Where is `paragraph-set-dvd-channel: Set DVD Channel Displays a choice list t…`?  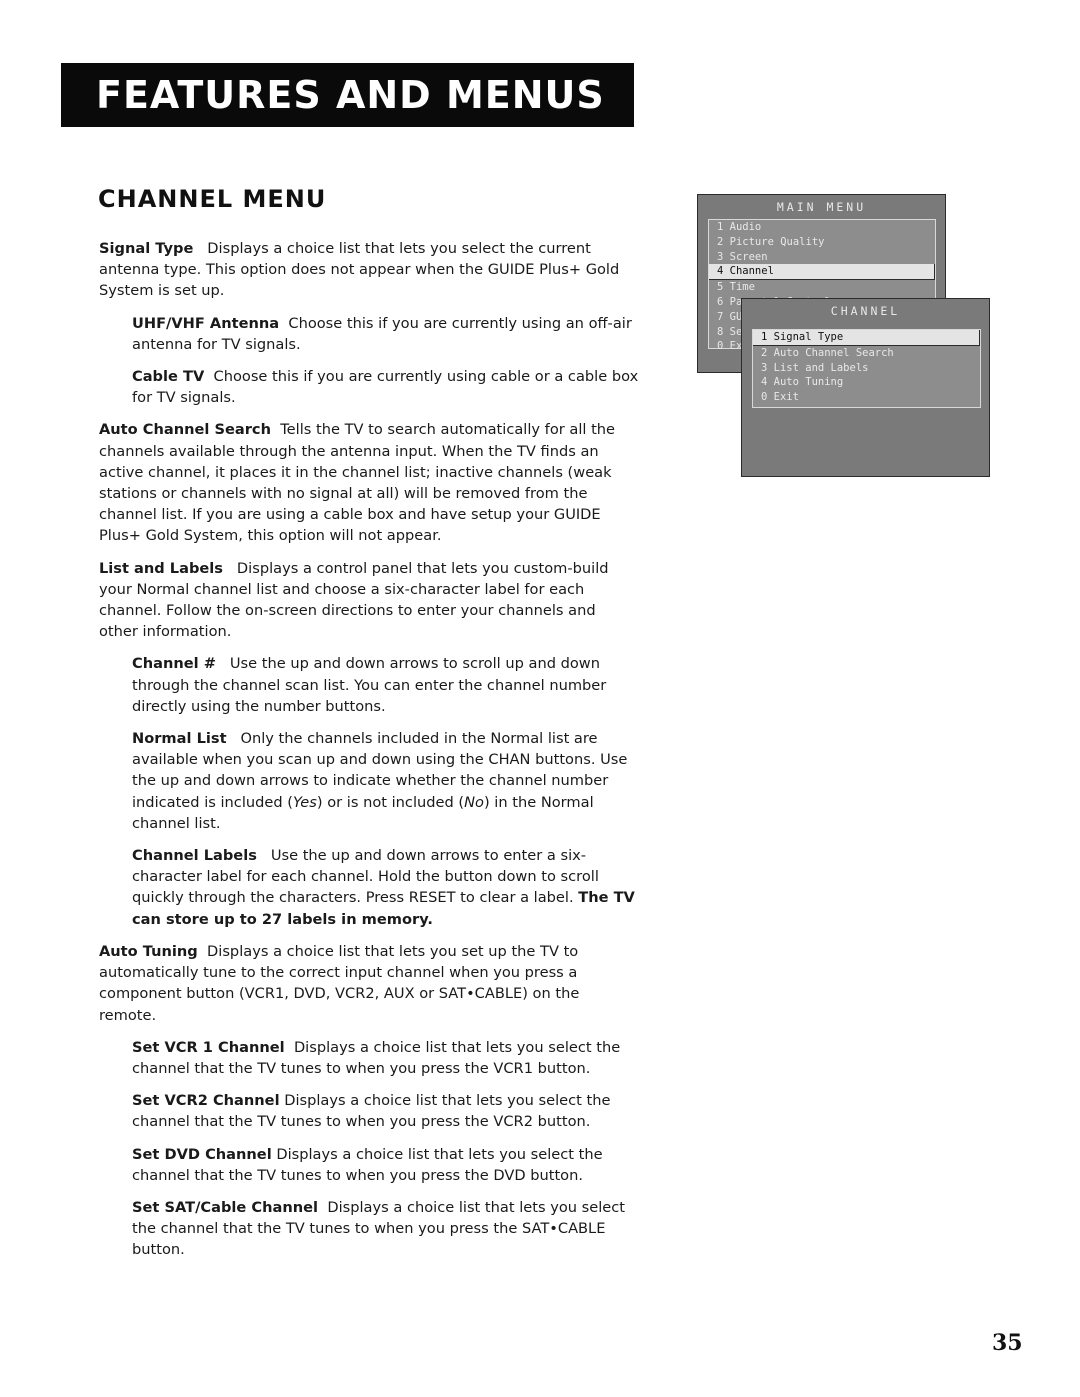 paragraph-set-dvd-channel: Set DVD Channel Displays a choice list t… is located at coordinates (385, 1165).